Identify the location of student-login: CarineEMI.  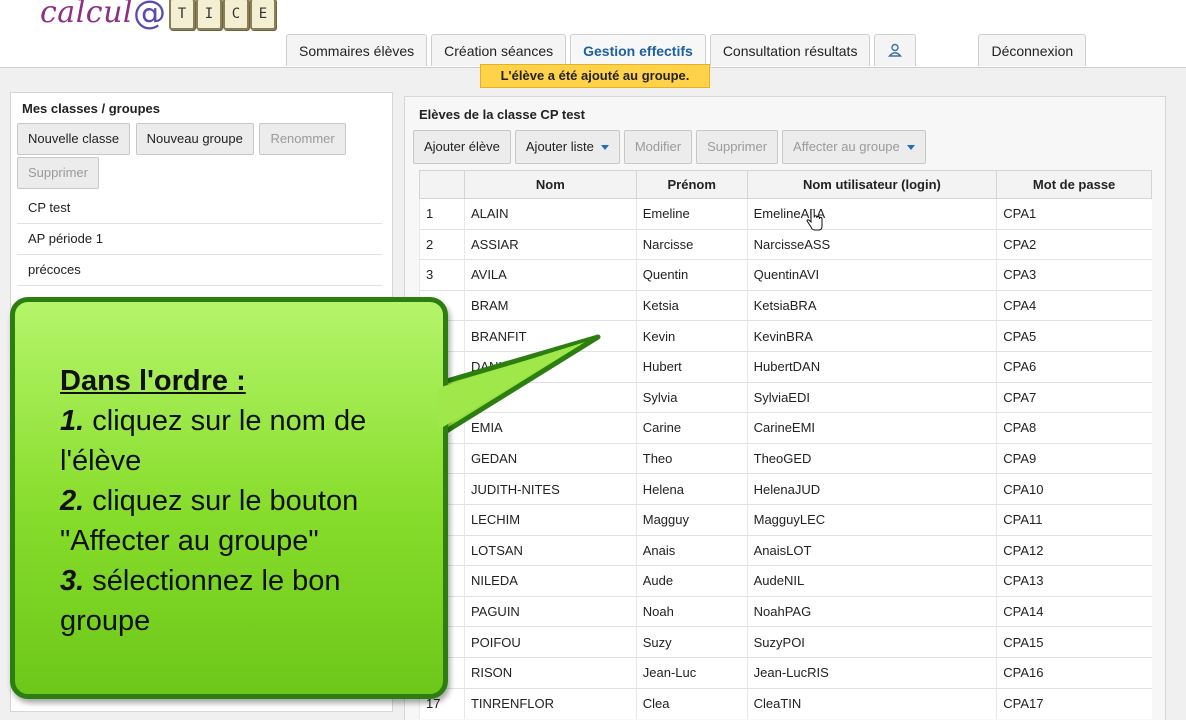
(871, 428).